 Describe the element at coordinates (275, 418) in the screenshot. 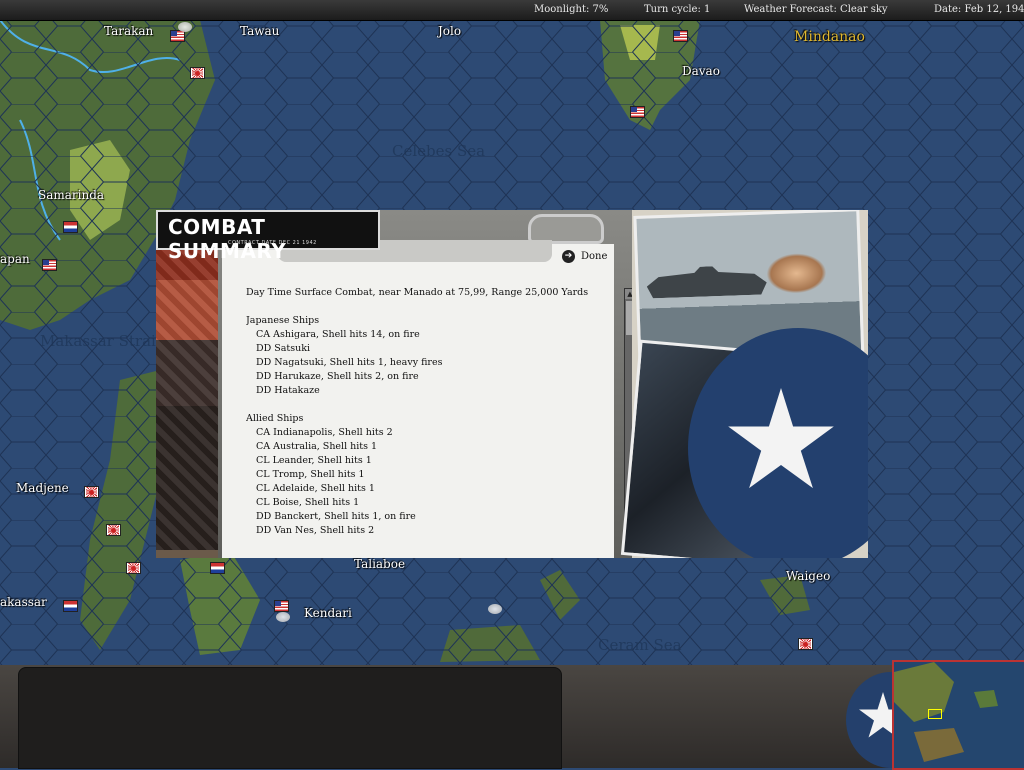

I see `report-line: Allied Ships` at that location.